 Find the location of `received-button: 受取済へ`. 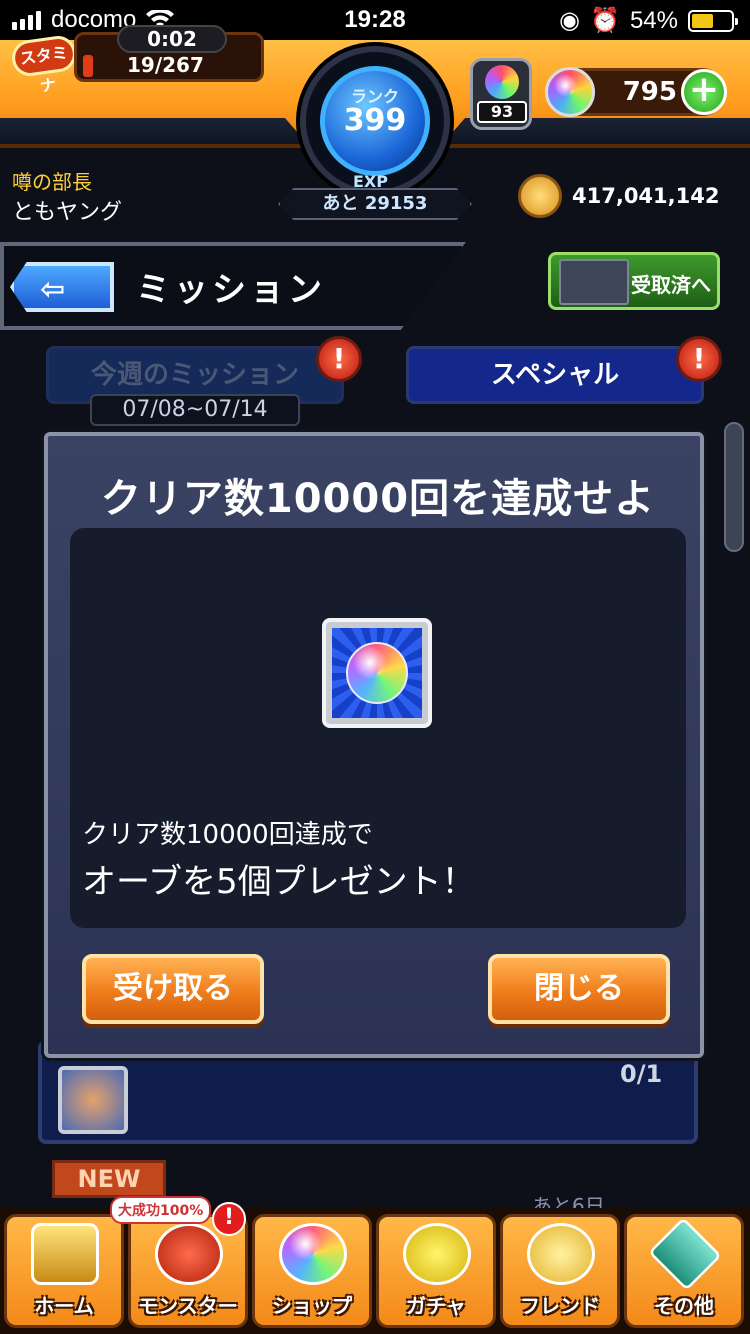

received-button: 受取済へ is located at coordinates (634, 281).